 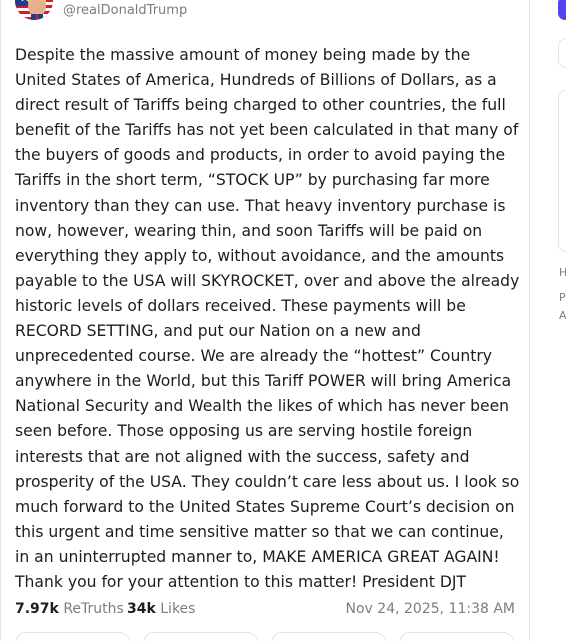 I want to click on sidebar-card, so click(x=562, y=171).